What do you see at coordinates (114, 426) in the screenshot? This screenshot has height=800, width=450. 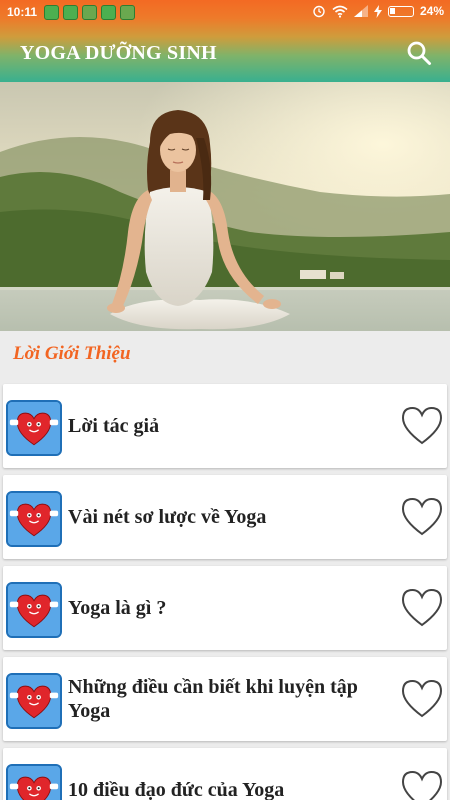 I see `list-item-label: Lời tác giả` at bounding box center [114, 426].